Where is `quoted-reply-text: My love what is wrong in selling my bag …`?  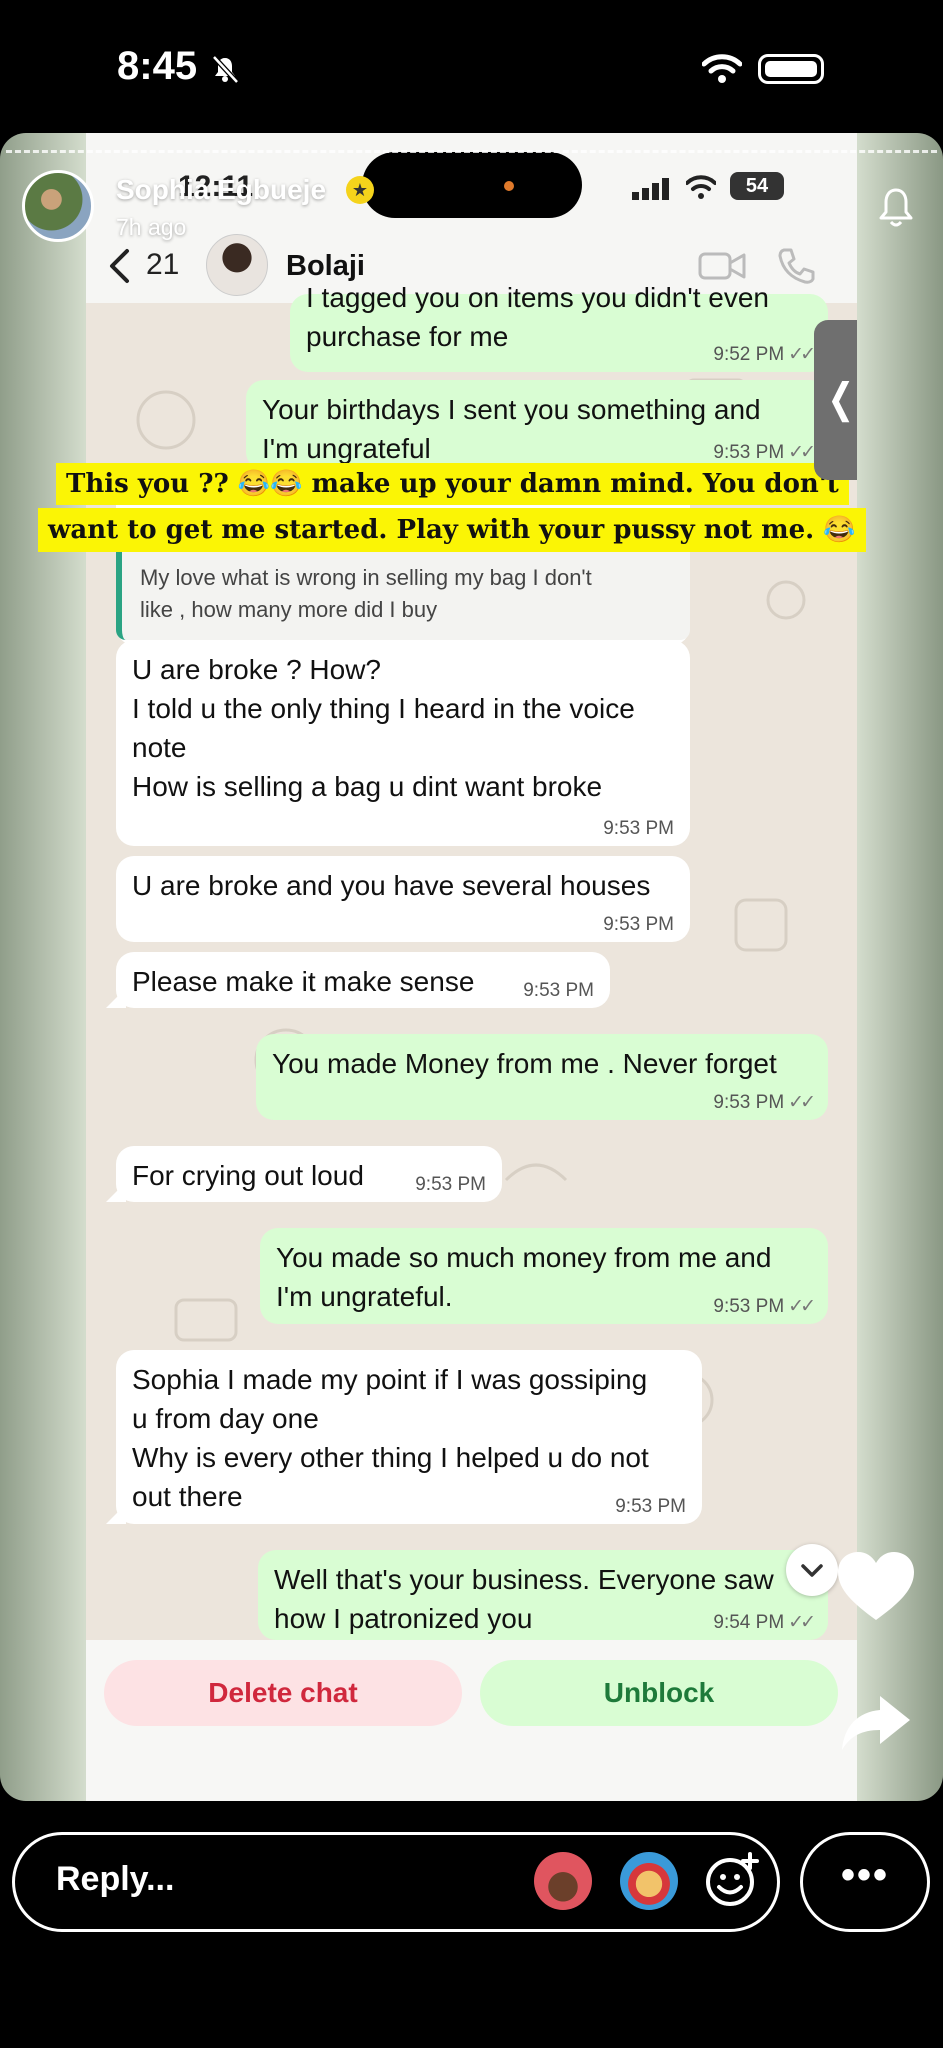
quoted-reply-text: My love what is wrong in selling my bag … is located at coordinates (366, 593).